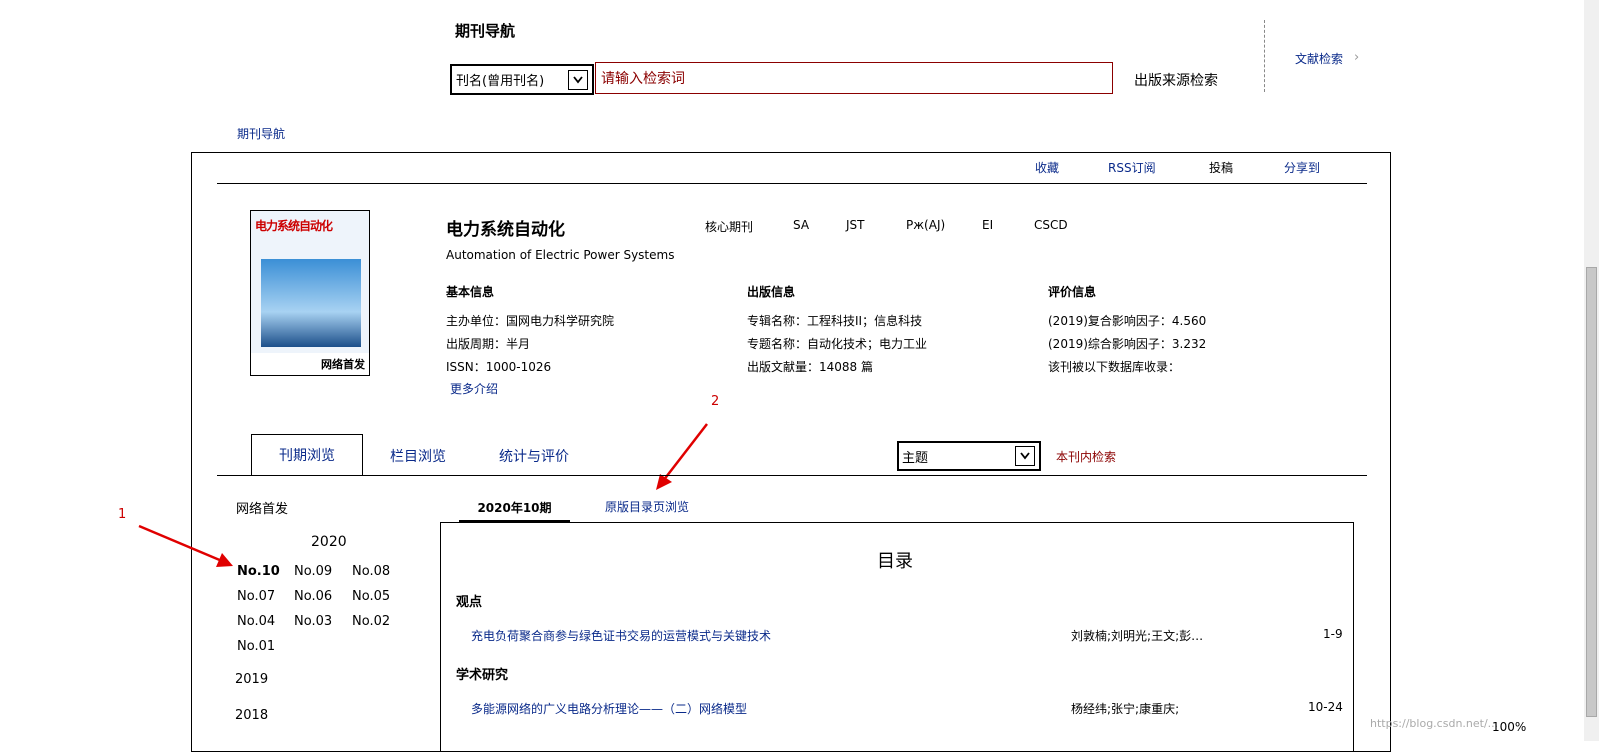  I want to click on year-heading: 2020, so click(329, 542).